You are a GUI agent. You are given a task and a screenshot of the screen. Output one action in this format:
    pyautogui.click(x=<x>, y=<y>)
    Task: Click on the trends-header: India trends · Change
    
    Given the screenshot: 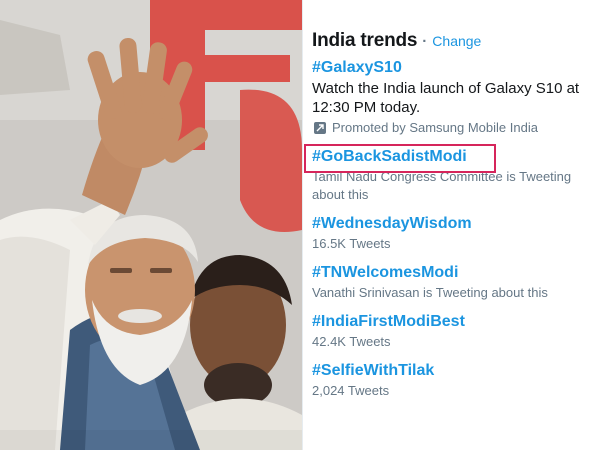 What is the action you would take?
    pyautogui.click(x=456, y=41)
    